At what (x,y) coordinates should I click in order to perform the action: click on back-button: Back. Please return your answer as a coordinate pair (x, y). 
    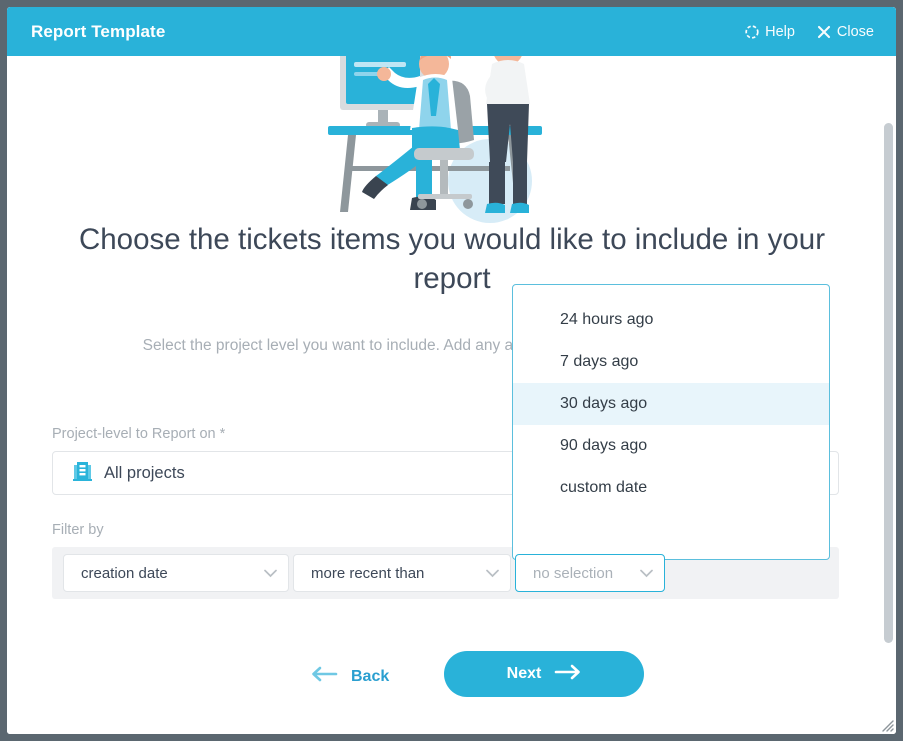
    Looking at the image, I should click on (350, 676).